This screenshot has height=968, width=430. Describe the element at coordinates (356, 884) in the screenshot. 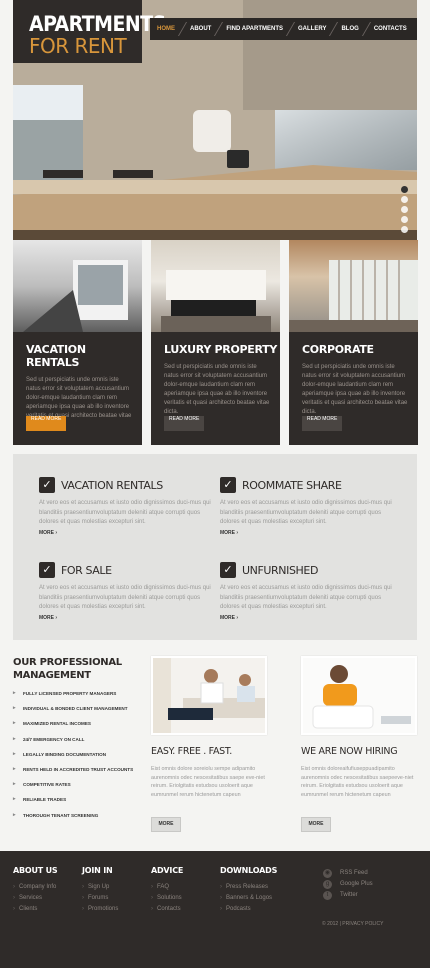

I see `social-link-label: Google Plus` at that location.